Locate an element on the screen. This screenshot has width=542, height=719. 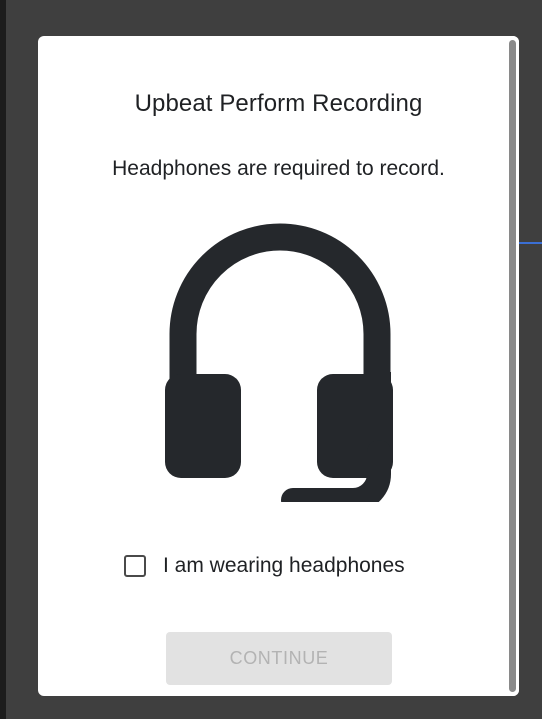
headphones-confirm-row: I am wearing headphones is located at coordinates (264, 566).